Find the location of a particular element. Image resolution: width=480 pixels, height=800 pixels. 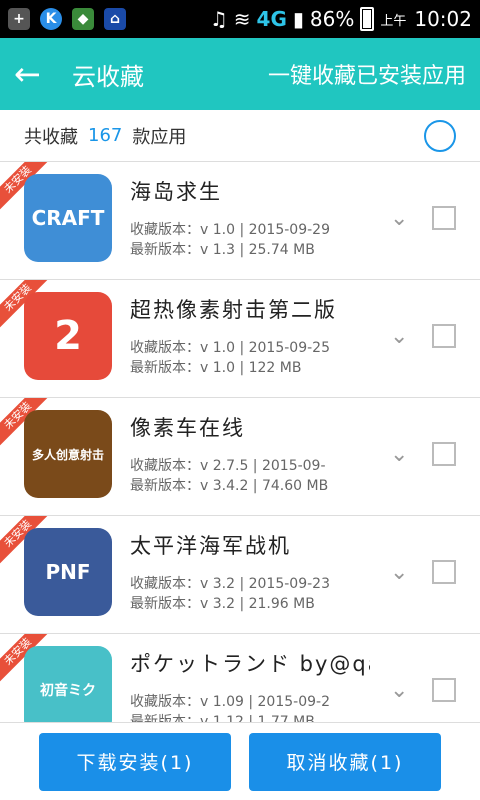

latest-version: 最新版本：v 1.3 | 25.74 MB is located at coordinates (222, 250).